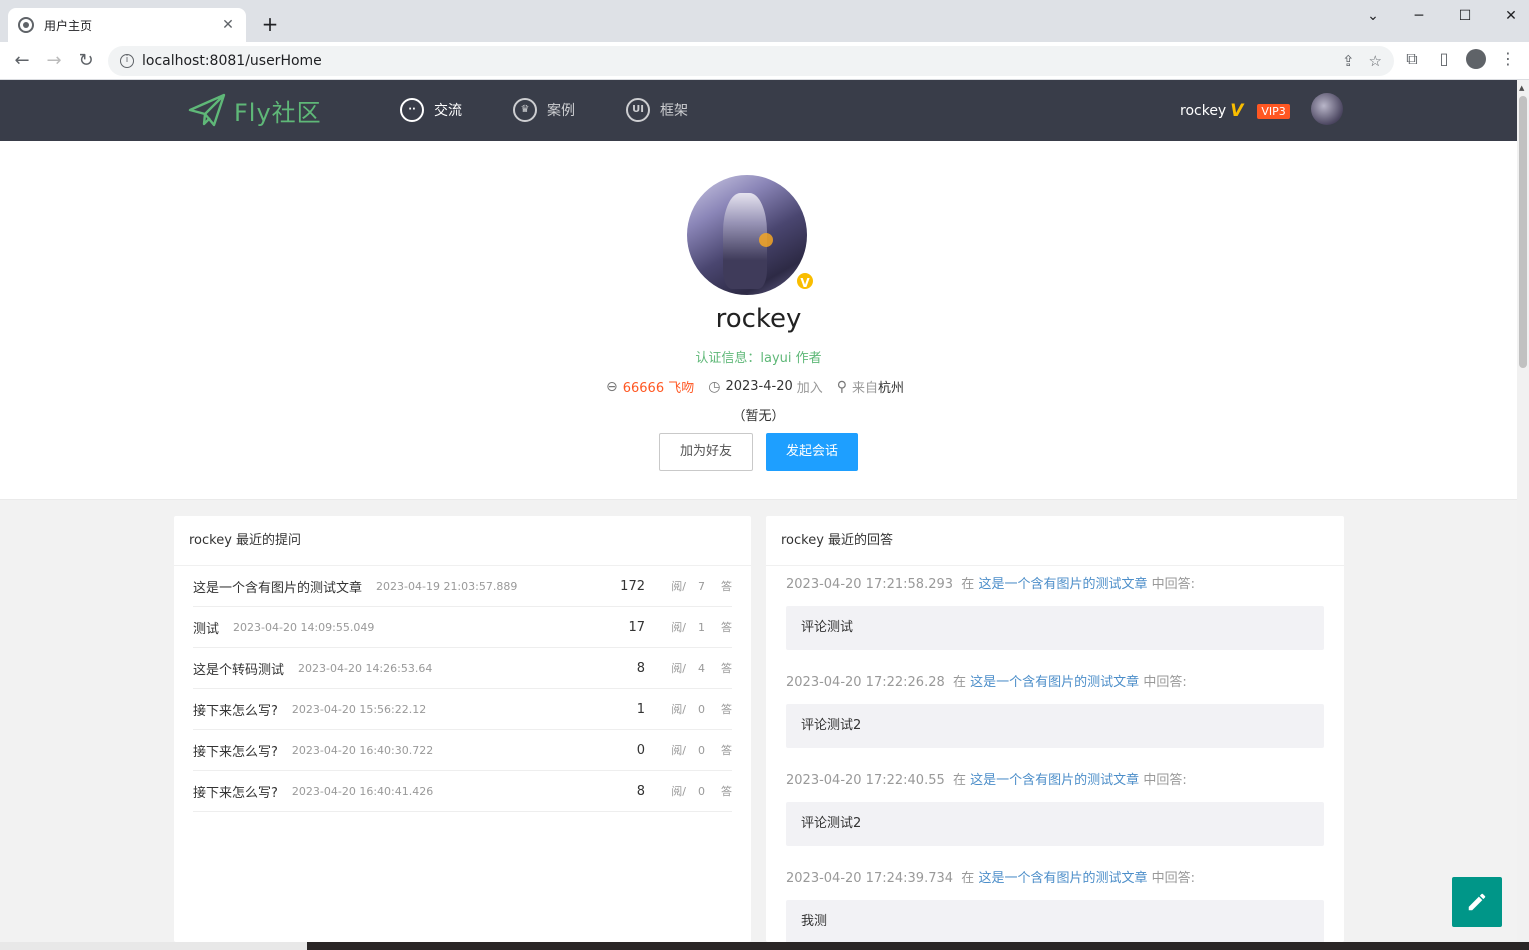 Image resolution: width=1529 pixels, height=950 pixels. Describe the element at coordinates (270, 24) in the screenshot. I see `new-tab-button: +` at that location.